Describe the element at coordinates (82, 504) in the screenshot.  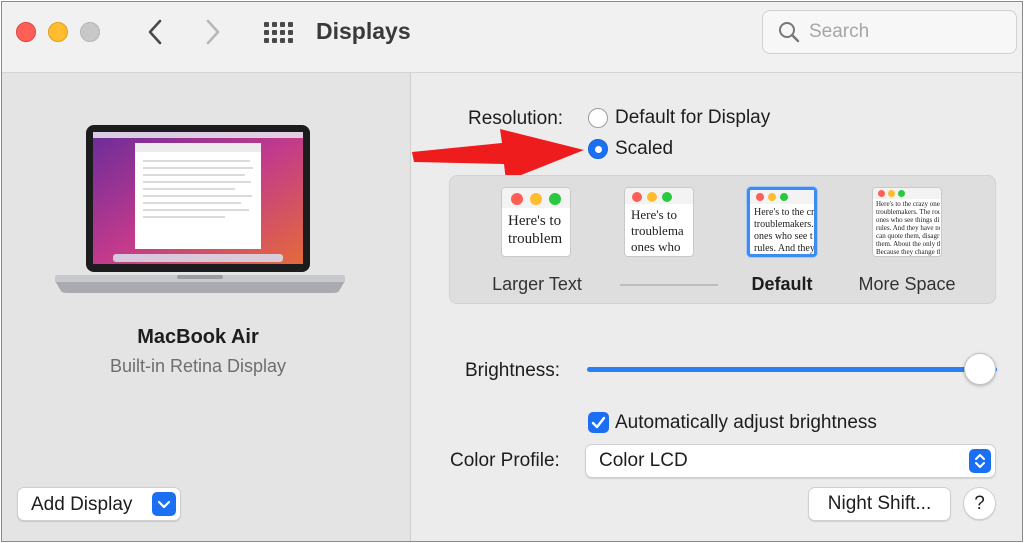
I see `add-display-label: Add Display` at that location.